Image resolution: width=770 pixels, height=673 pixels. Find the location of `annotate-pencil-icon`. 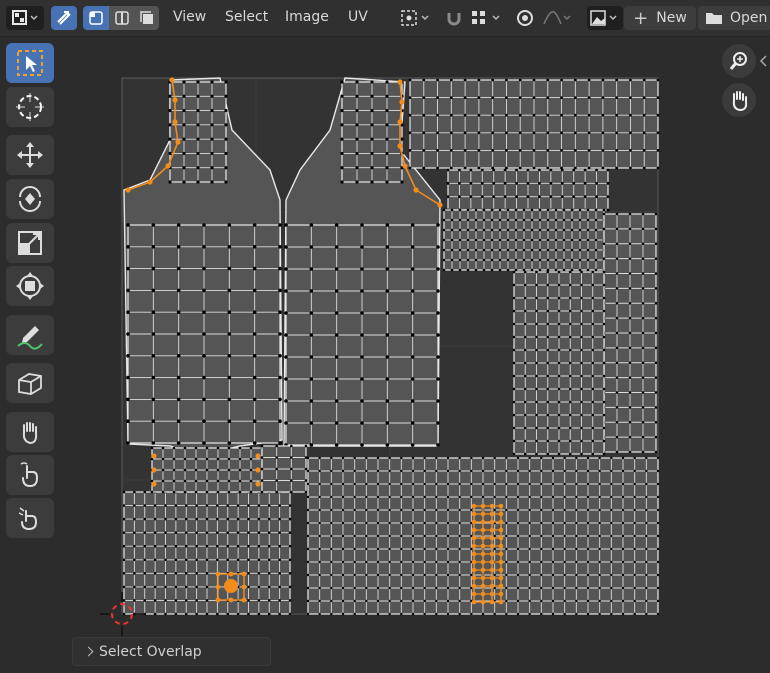

annotate-pencil-icon is located at coordinates (30, 338).